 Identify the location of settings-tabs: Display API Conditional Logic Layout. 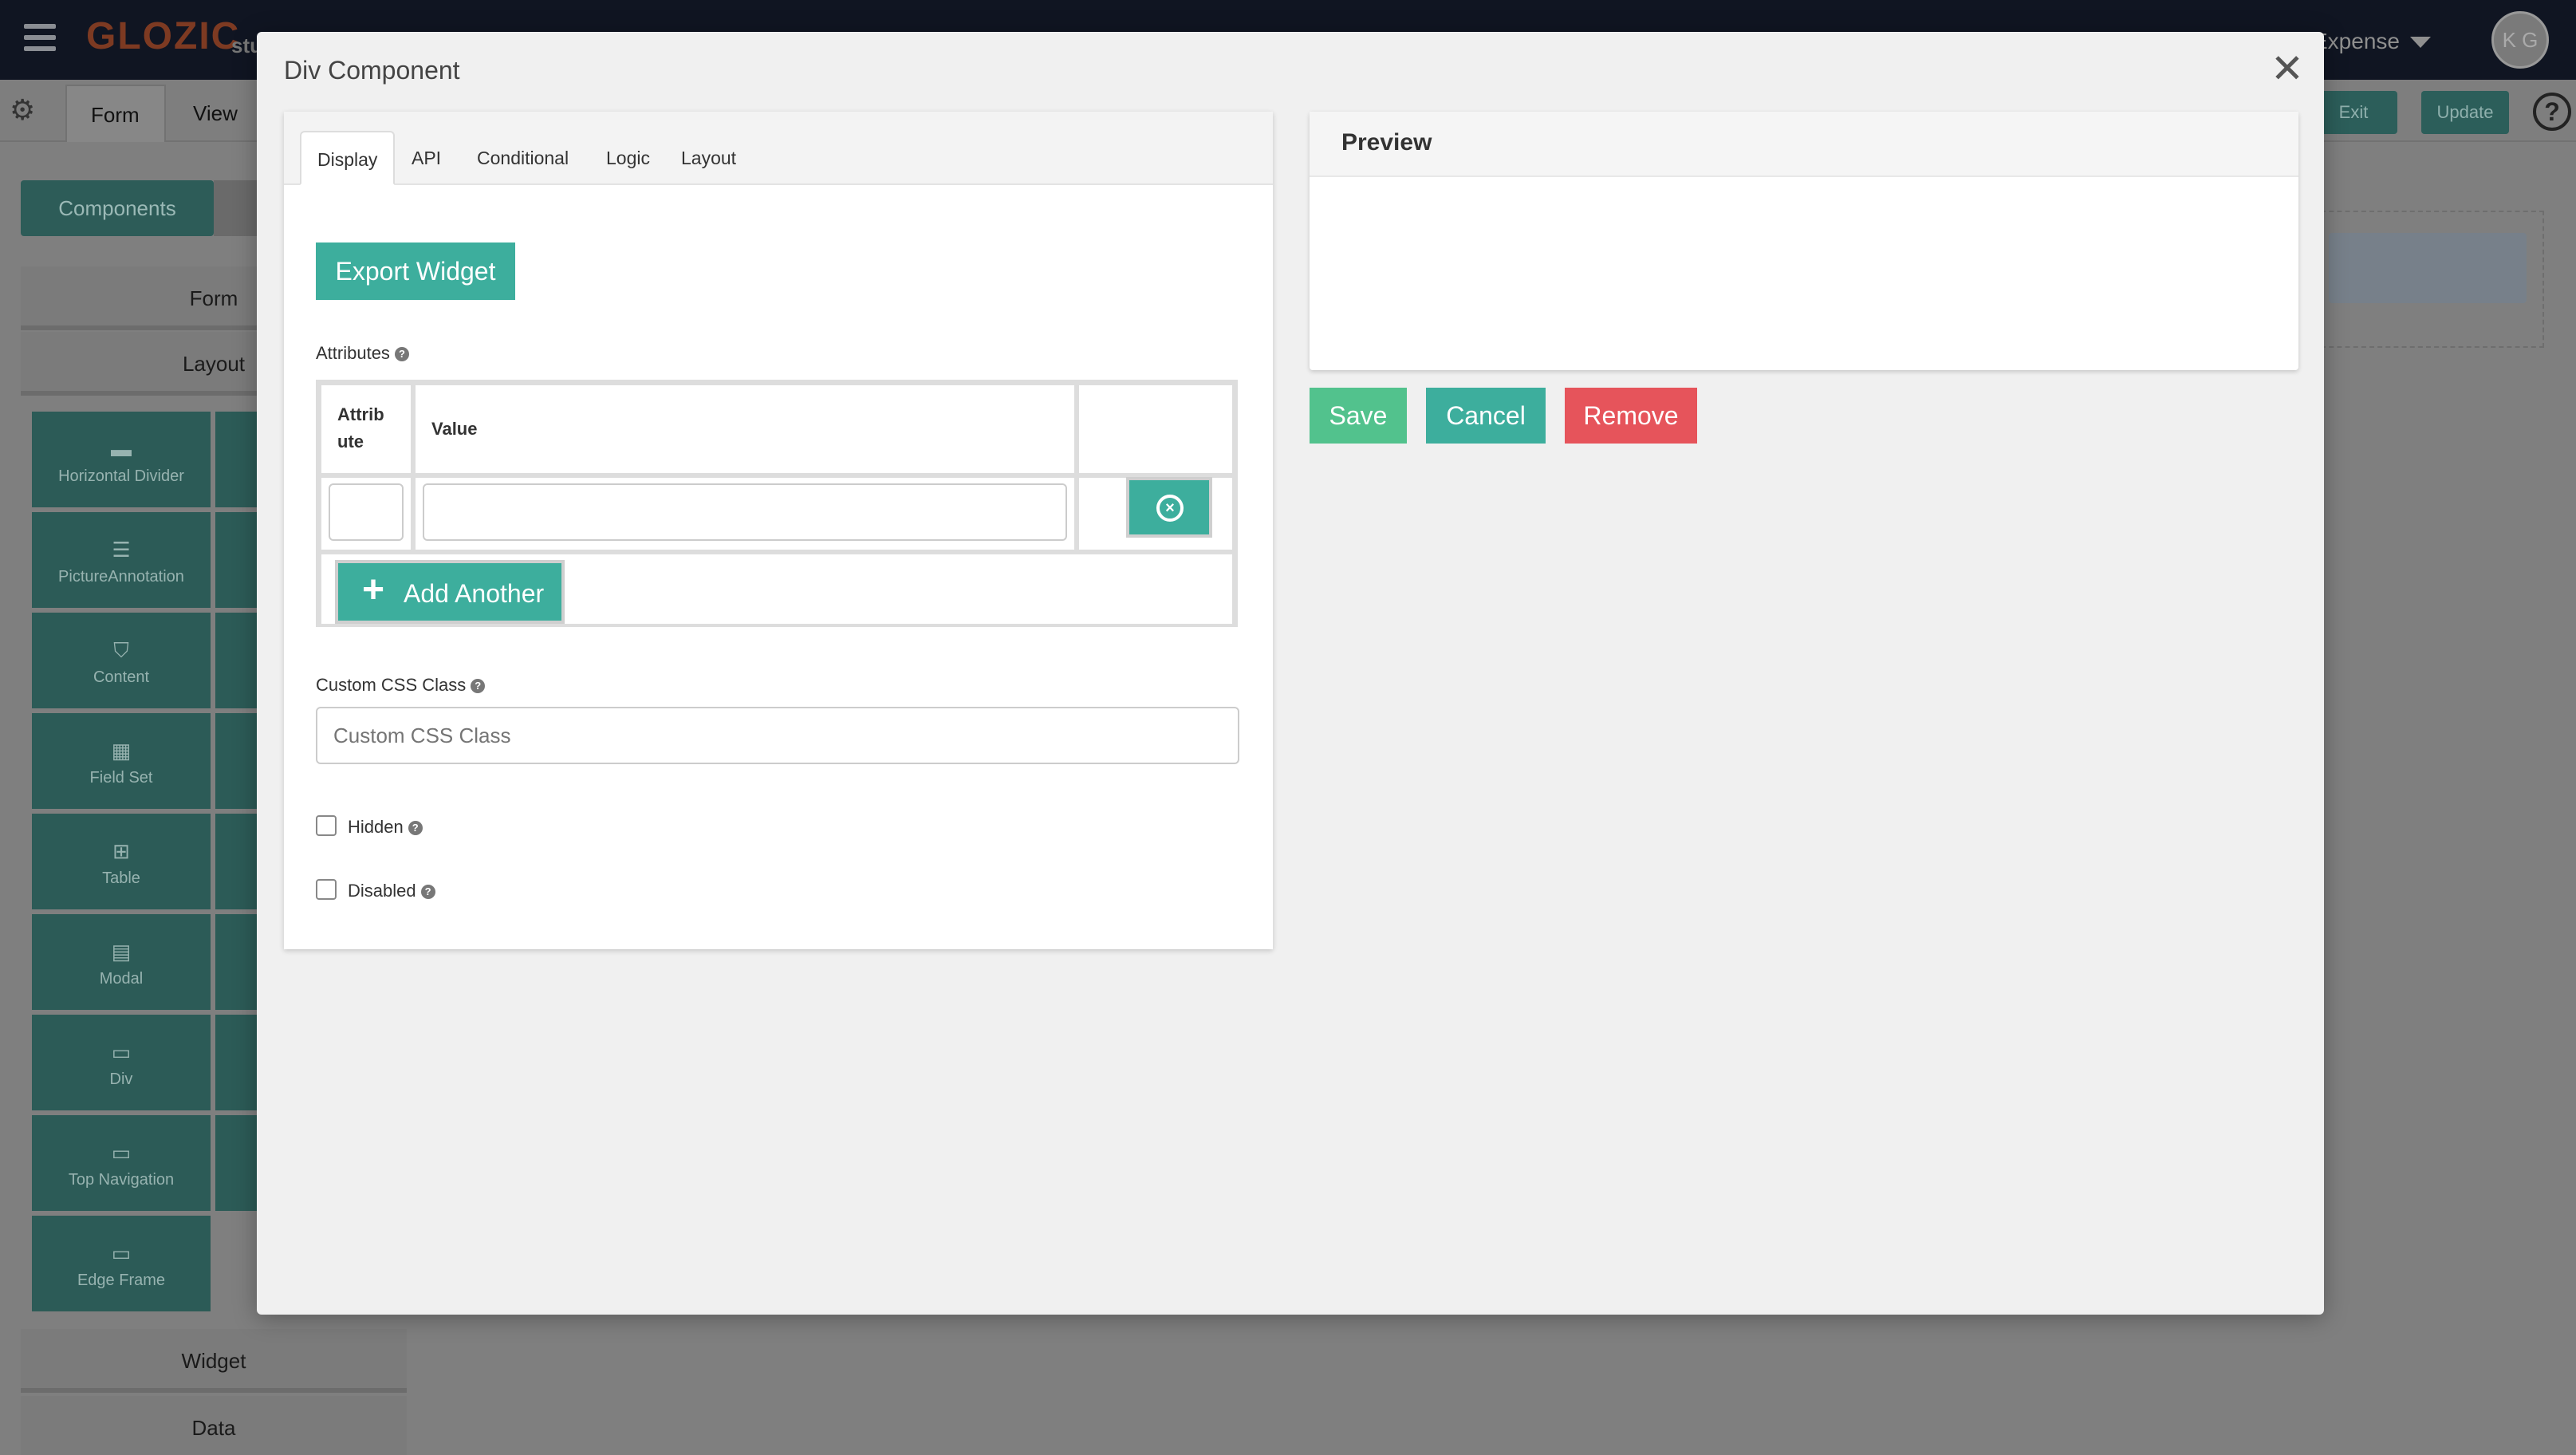
(778, 148).